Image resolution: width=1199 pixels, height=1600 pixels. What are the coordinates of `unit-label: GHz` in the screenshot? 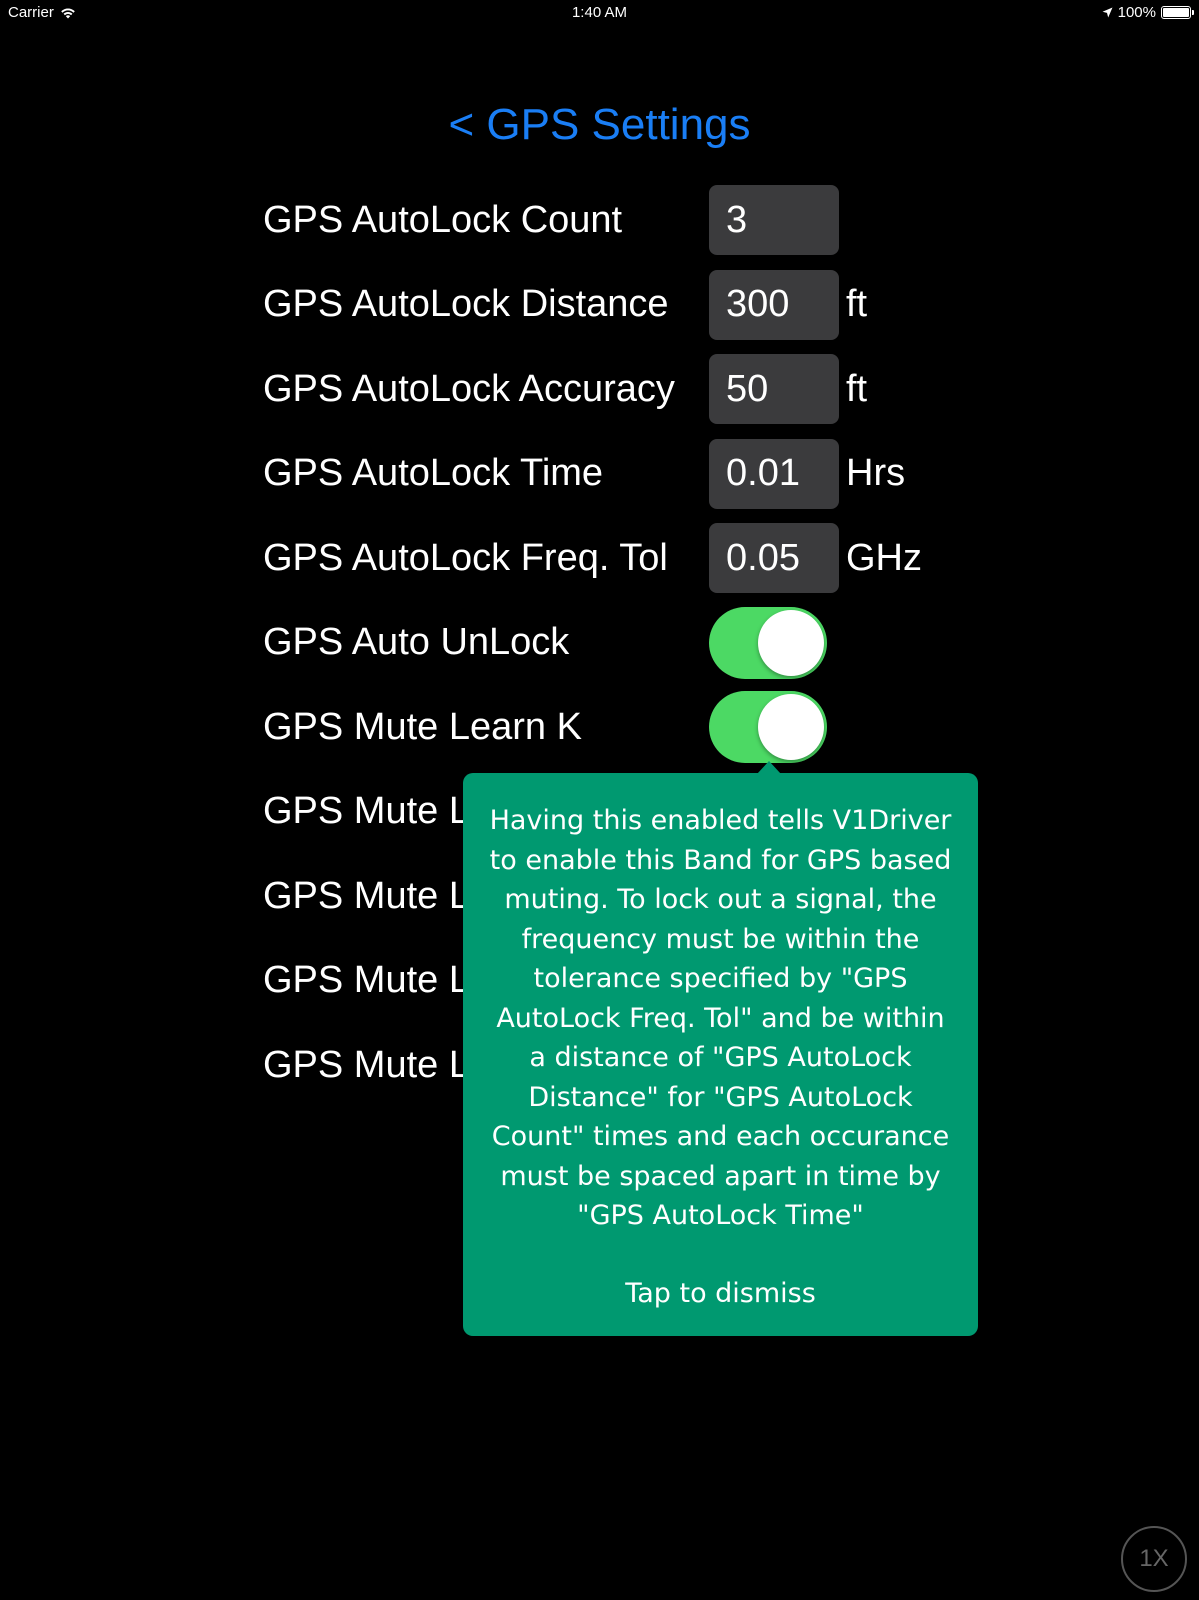 It's located at (884, 557).